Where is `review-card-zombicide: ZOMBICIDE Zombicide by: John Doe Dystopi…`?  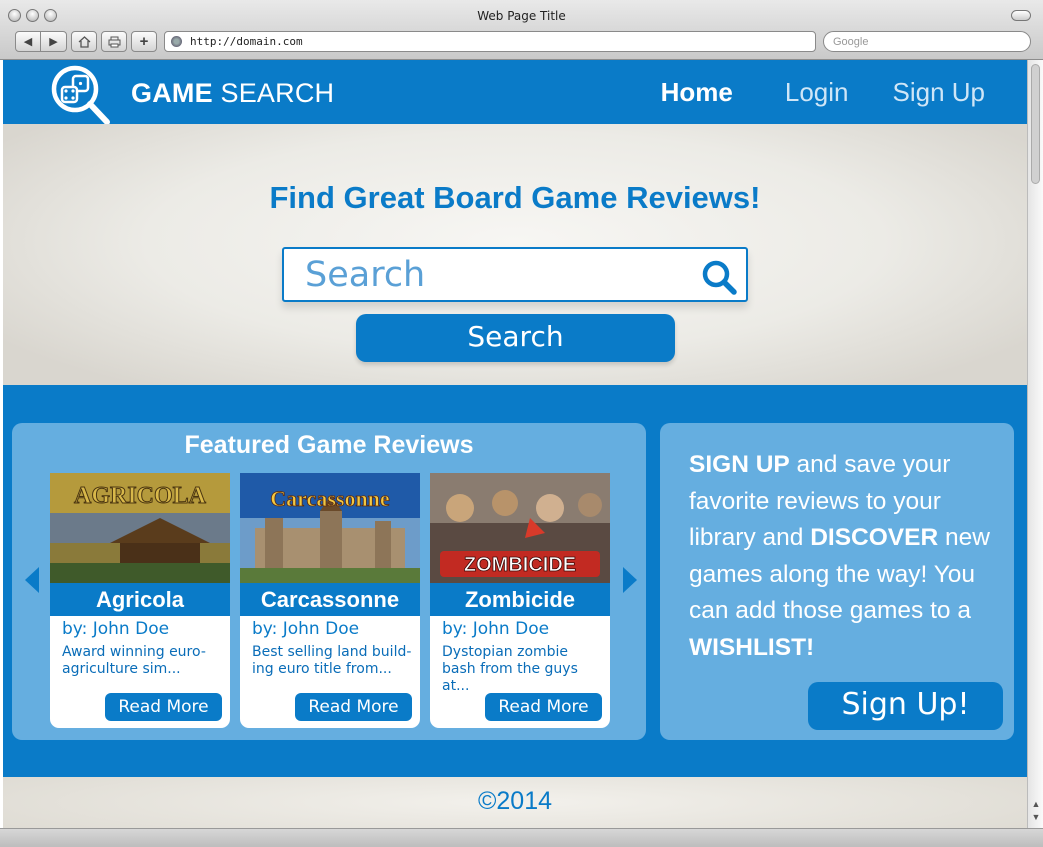 review-card-zombicide: ZOMBICIDE Zombicide by: John Doe Dystopi… is located at coordinates (520, 600).